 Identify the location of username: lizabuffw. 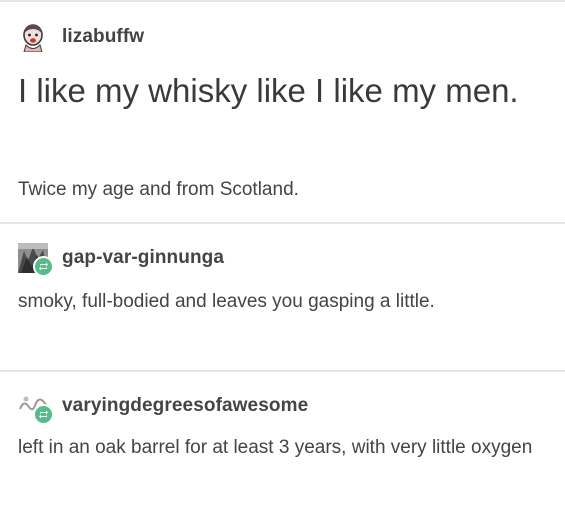
(103, 37).